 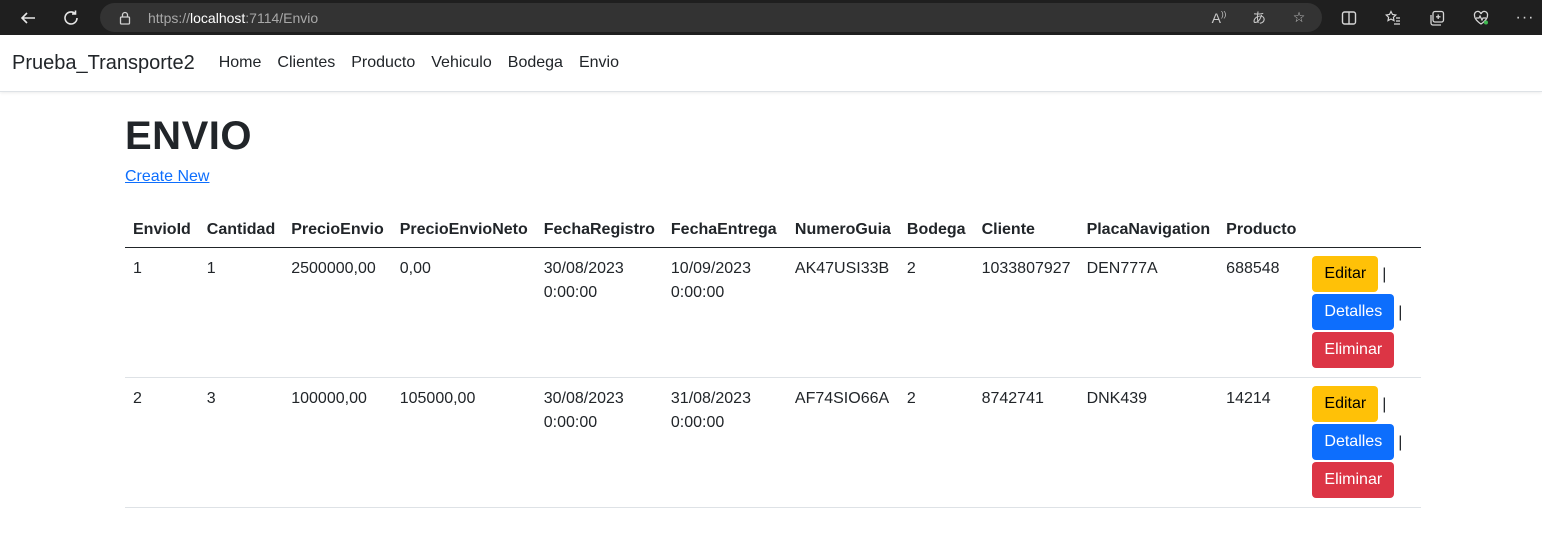 I want to click on address-bar: https://localhost:7114/Envio A)) あ ☆, so click(x=711, y=17).